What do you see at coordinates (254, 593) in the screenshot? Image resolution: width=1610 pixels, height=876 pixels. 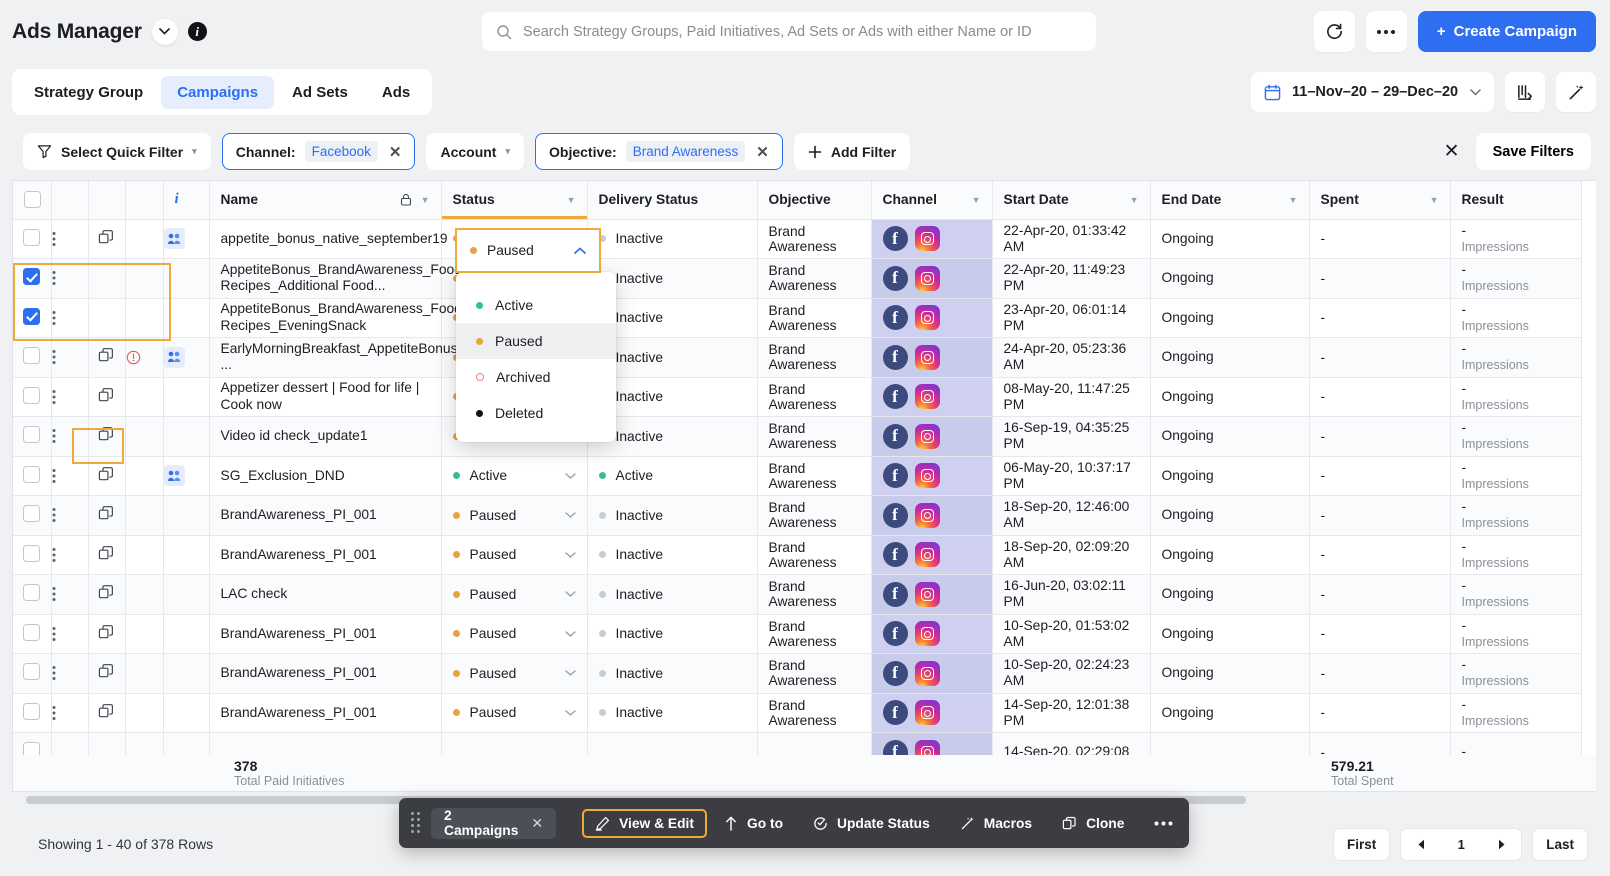 I see `campaign-name: LAC check` at bounding box center [254, 593].